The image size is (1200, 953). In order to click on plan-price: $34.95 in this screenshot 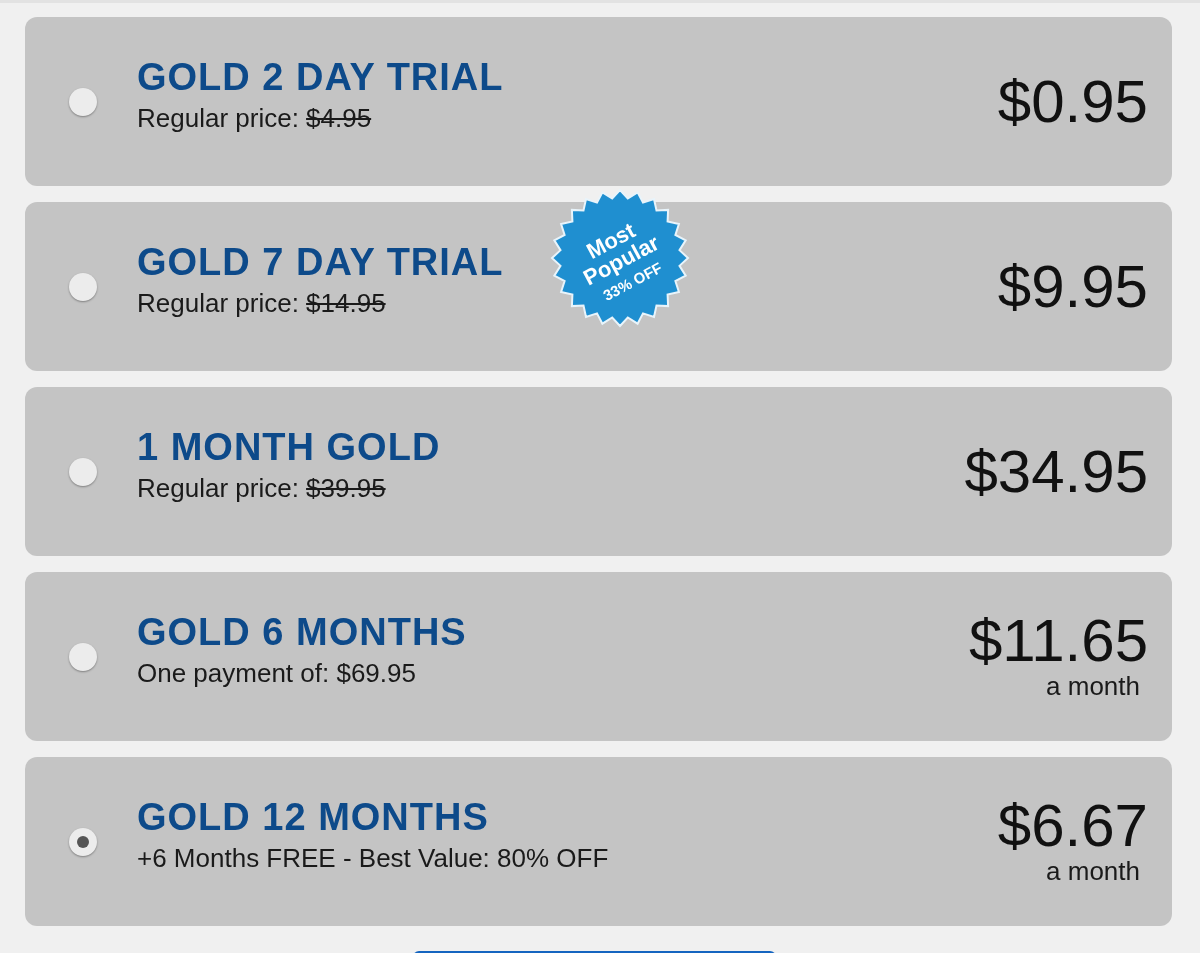, I will do `click(1056, 471)`.